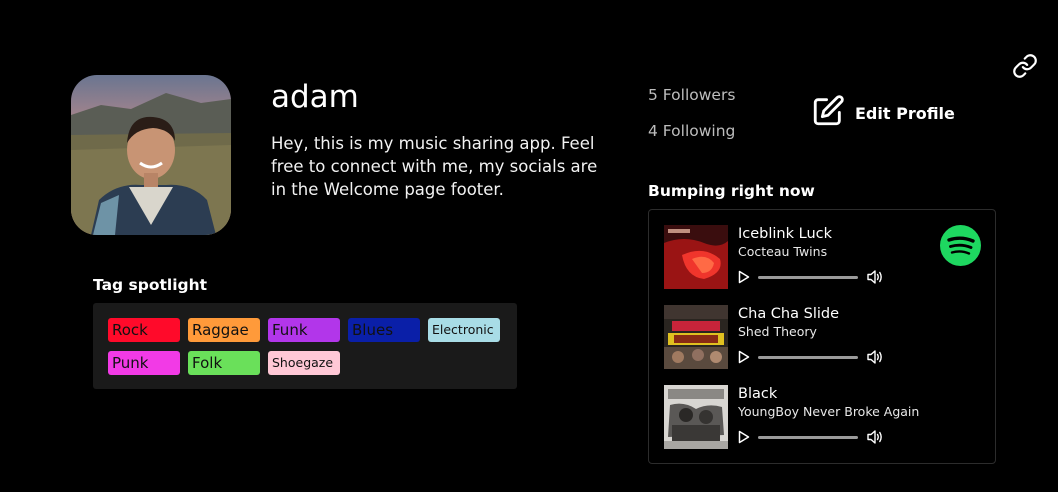  What do you see at coordinates (691, 95) in the screenshot?
I see `followers-count: 5 Followers` at bounding box center [691, 95].